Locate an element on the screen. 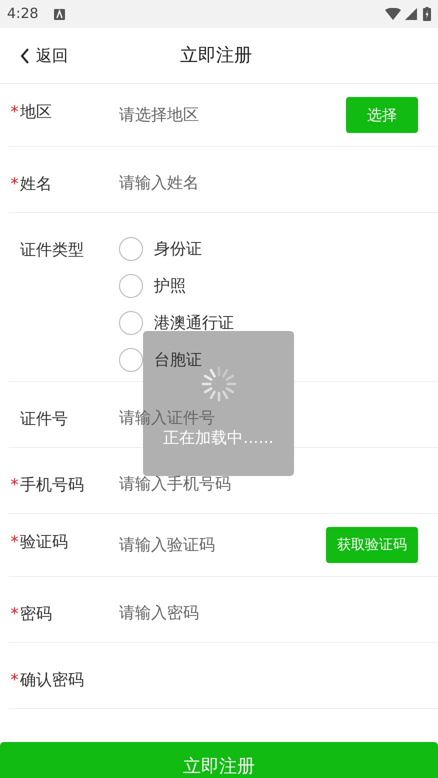 The height and width of the screenshot is (778, 438). battery-icon is located at coordinates (427, 14).